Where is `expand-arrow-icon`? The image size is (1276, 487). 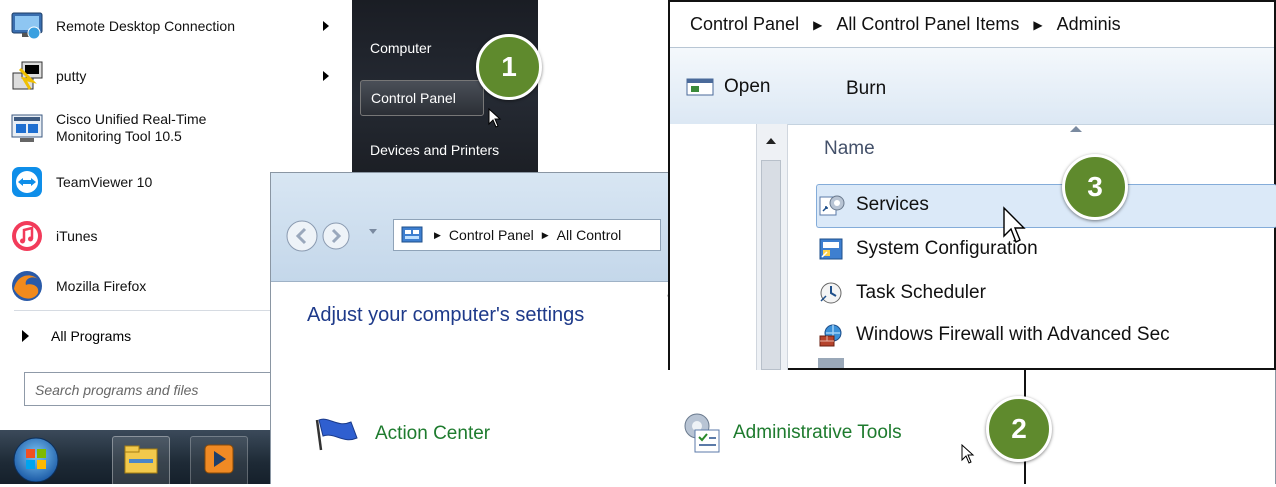 expand-arrow-icon is located at coordinates (25, 336).